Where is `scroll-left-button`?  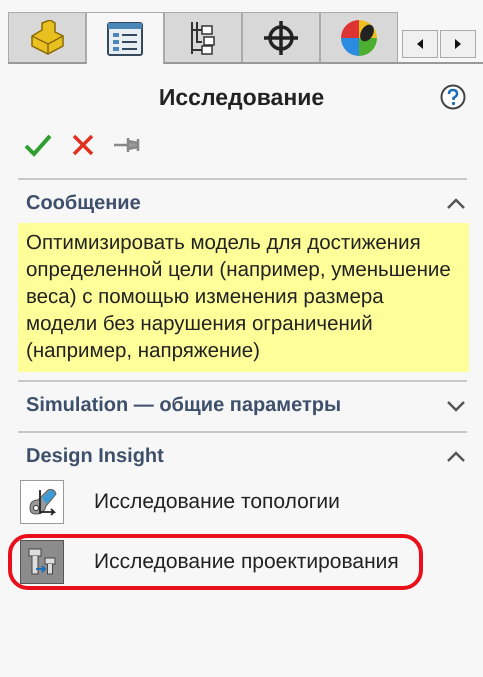
scroll-left-button is located at coordinates (420, 44).